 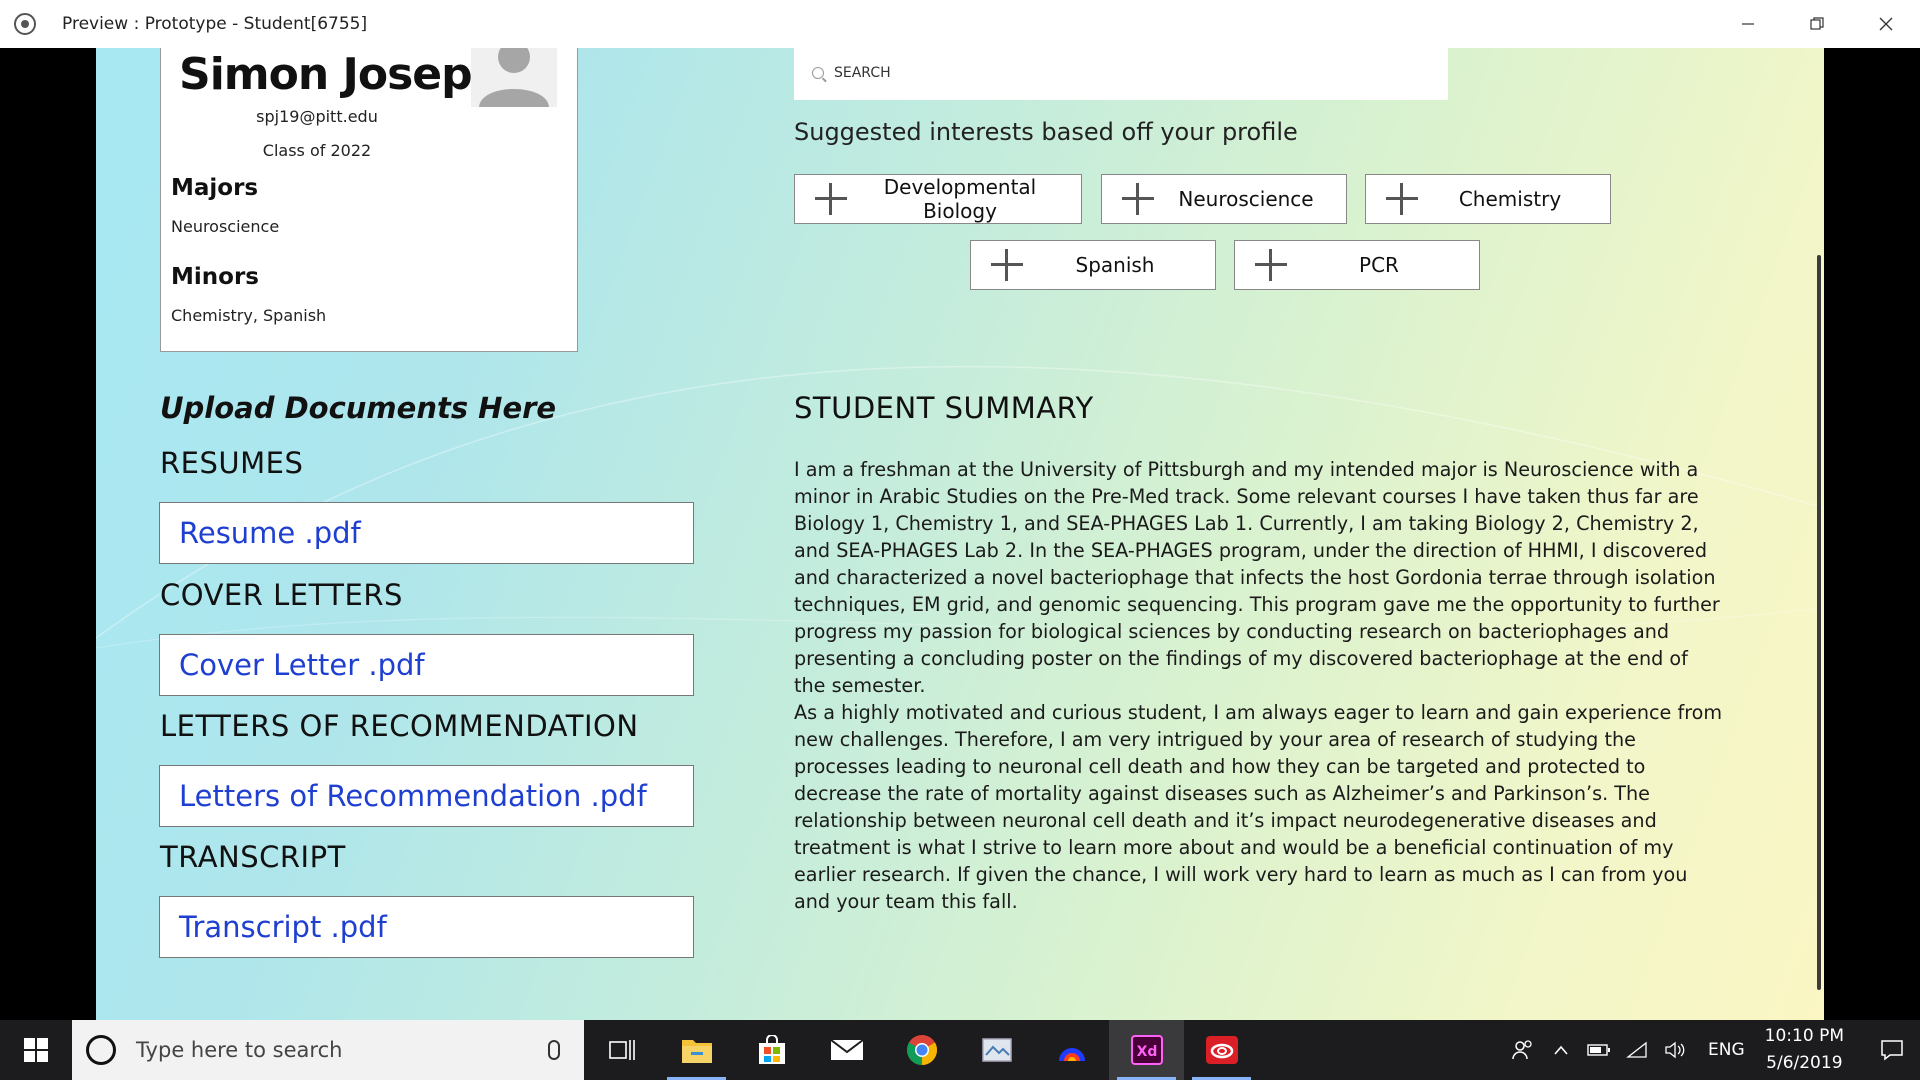 I want to click on mail-icon, so click(x=846, y=1049).